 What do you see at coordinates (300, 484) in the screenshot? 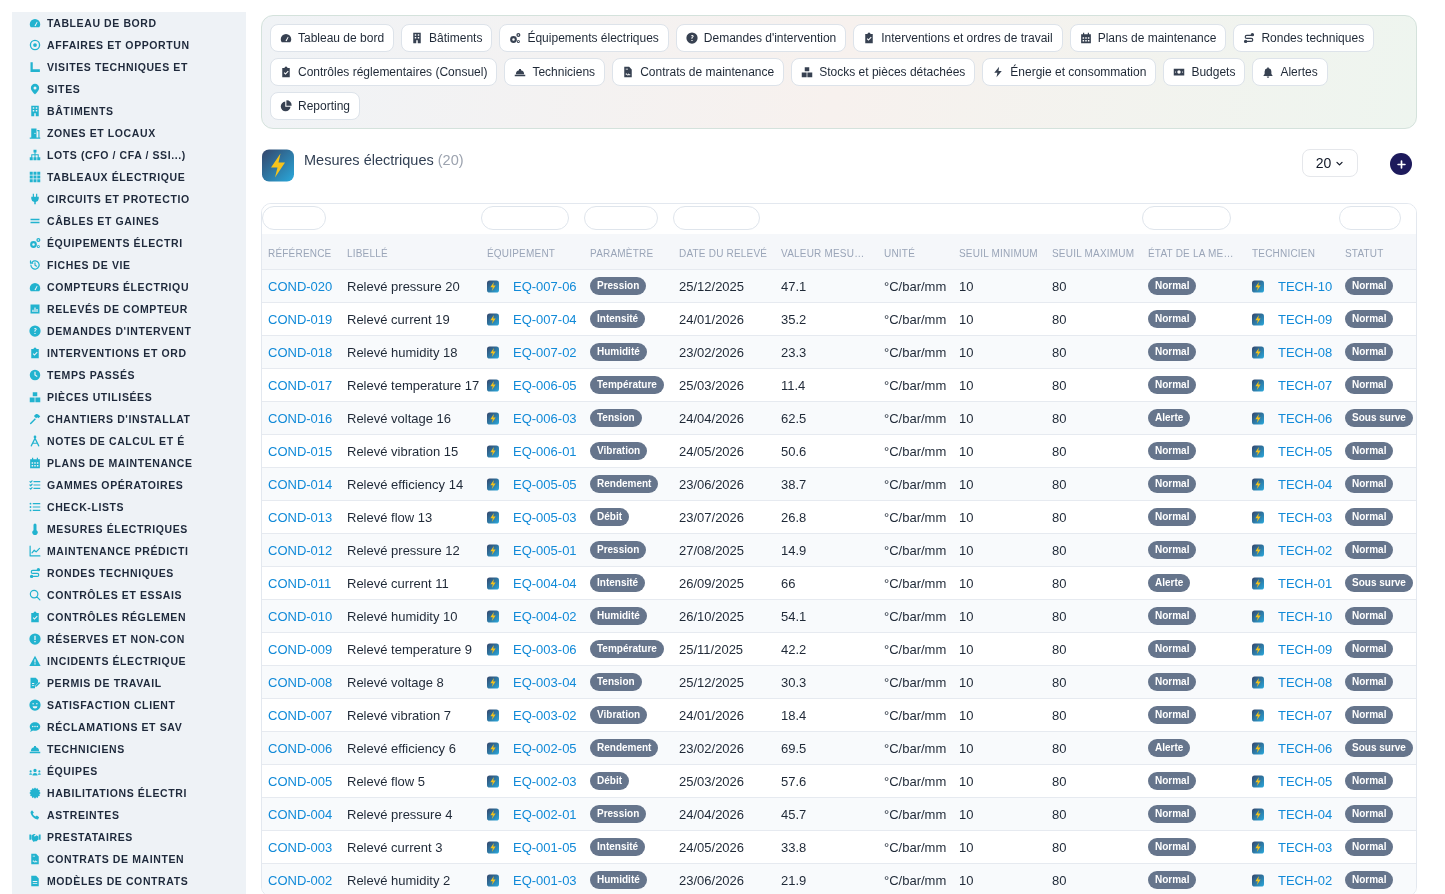
I see `table-link: COND-014` at bounding box center [300, 484].